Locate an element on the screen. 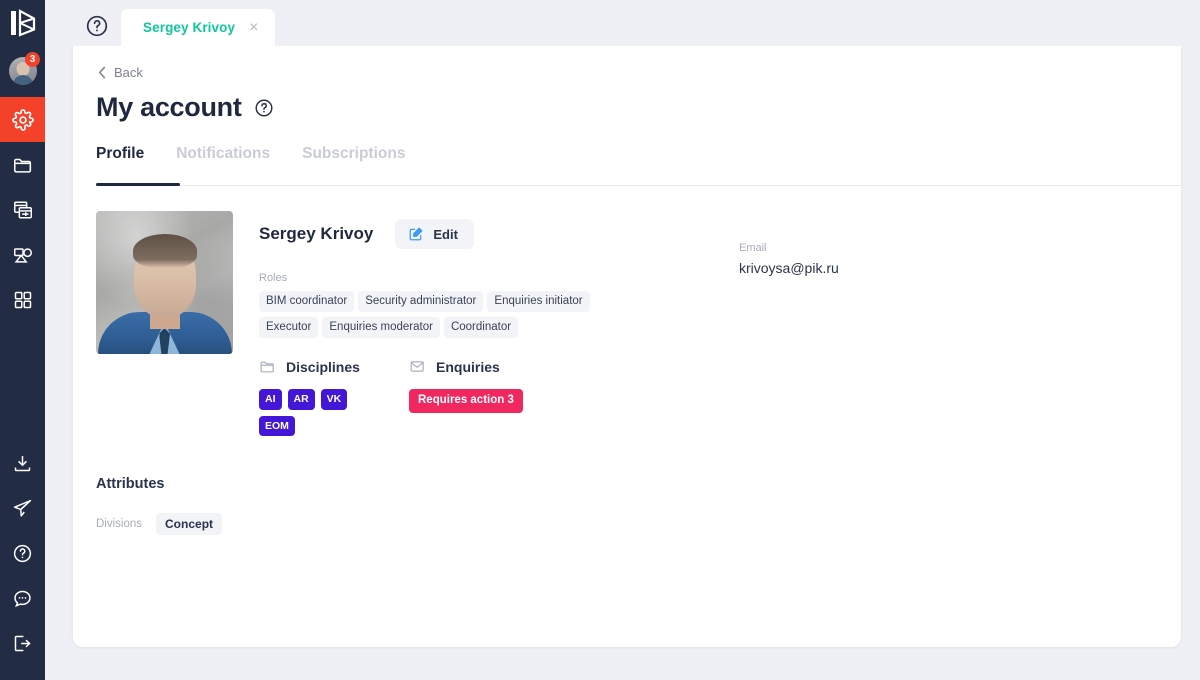 This screenshot has width=1200, height=680. browser-tab-sergey-krivoy: Sergey Krivoy × is located at coordinates (198, 27).